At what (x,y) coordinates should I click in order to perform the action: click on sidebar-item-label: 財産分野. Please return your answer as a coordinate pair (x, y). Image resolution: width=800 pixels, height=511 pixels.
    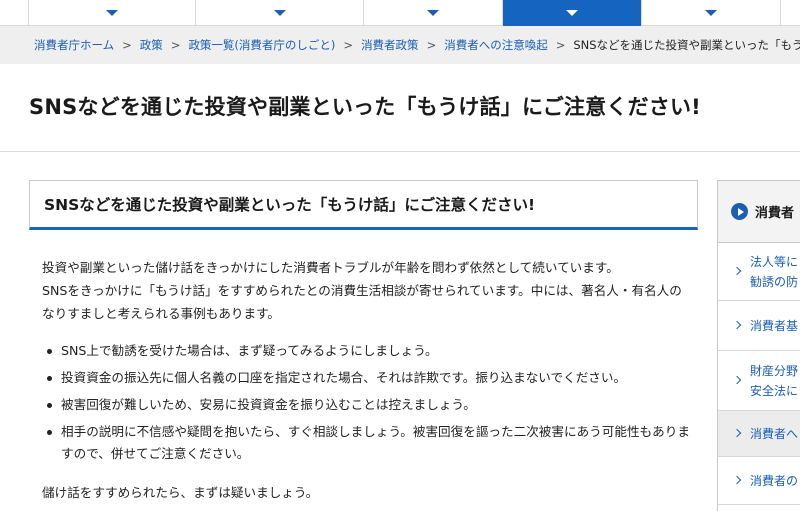
    Looking at the image, I should click on (774, 370).